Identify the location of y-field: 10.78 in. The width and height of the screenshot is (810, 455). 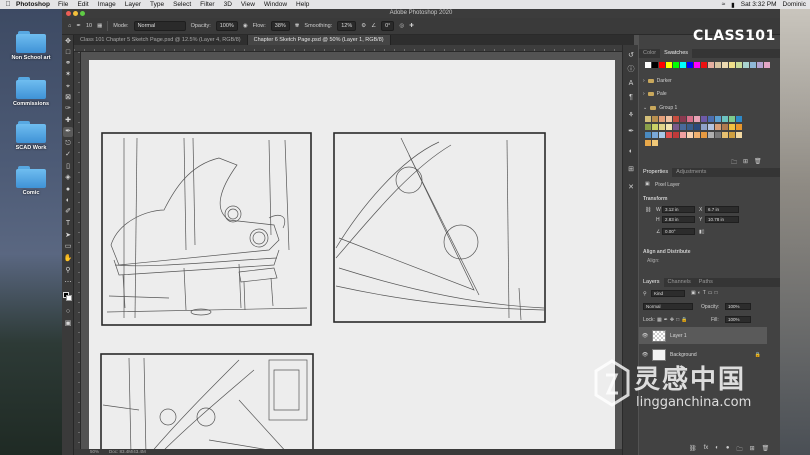
(722, 219).